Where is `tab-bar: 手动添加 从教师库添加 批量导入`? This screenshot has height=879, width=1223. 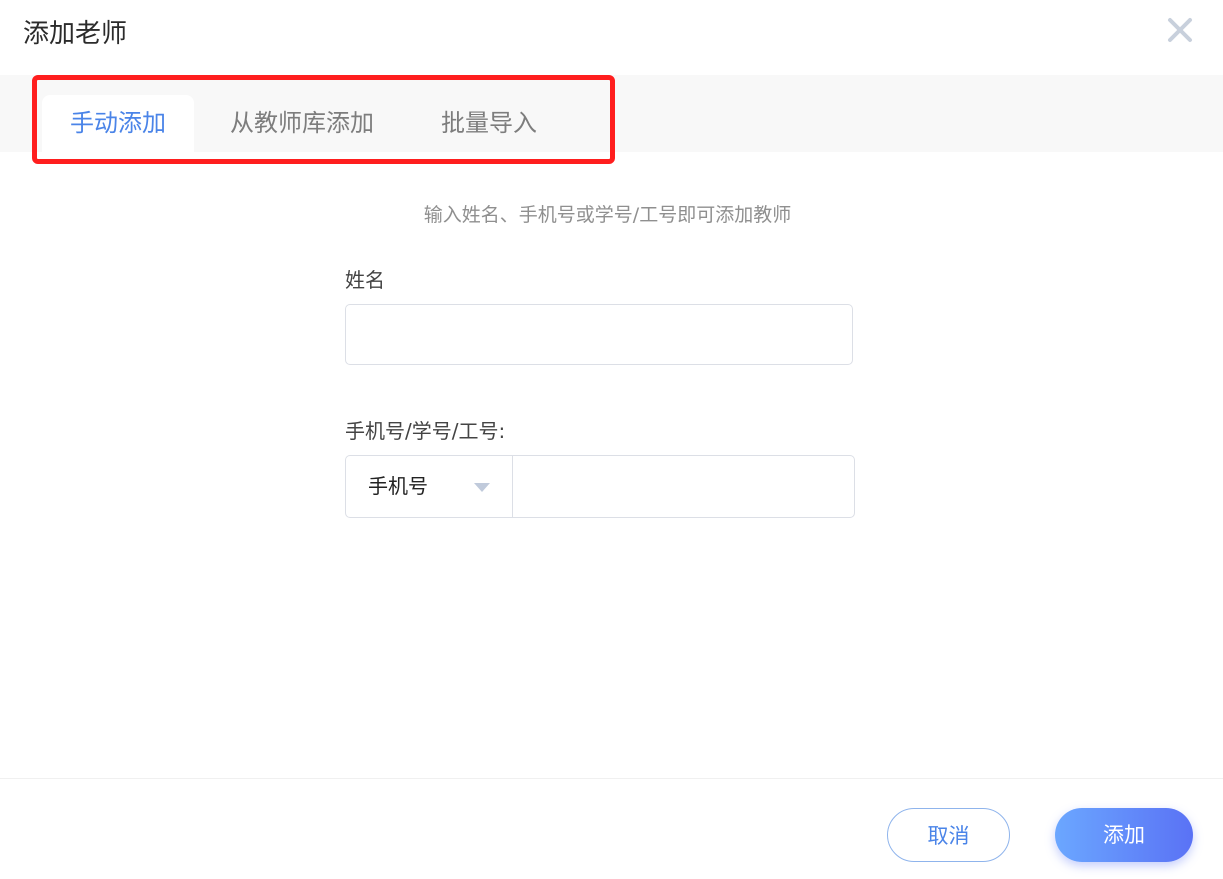
tab-bar: 手动添加 从教师库添加 批量导入 is located at coordinates (611, 113).